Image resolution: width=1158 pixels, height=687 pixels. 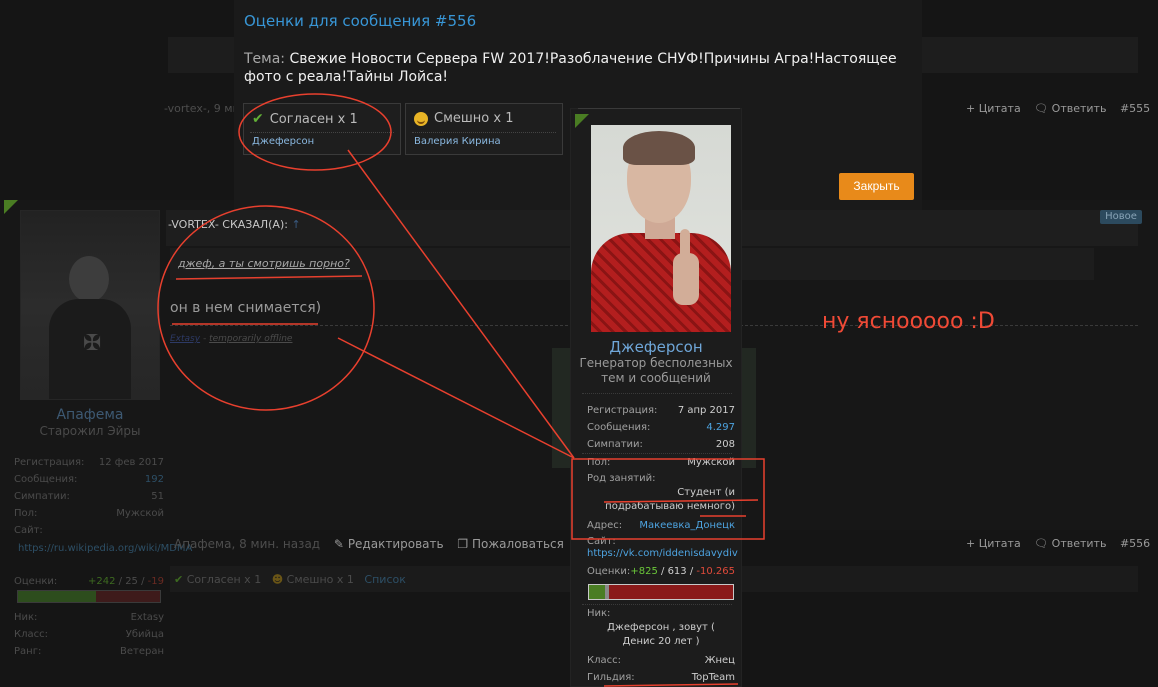 I want to click on card-gender: Мужской, so click(x=711, y=462).